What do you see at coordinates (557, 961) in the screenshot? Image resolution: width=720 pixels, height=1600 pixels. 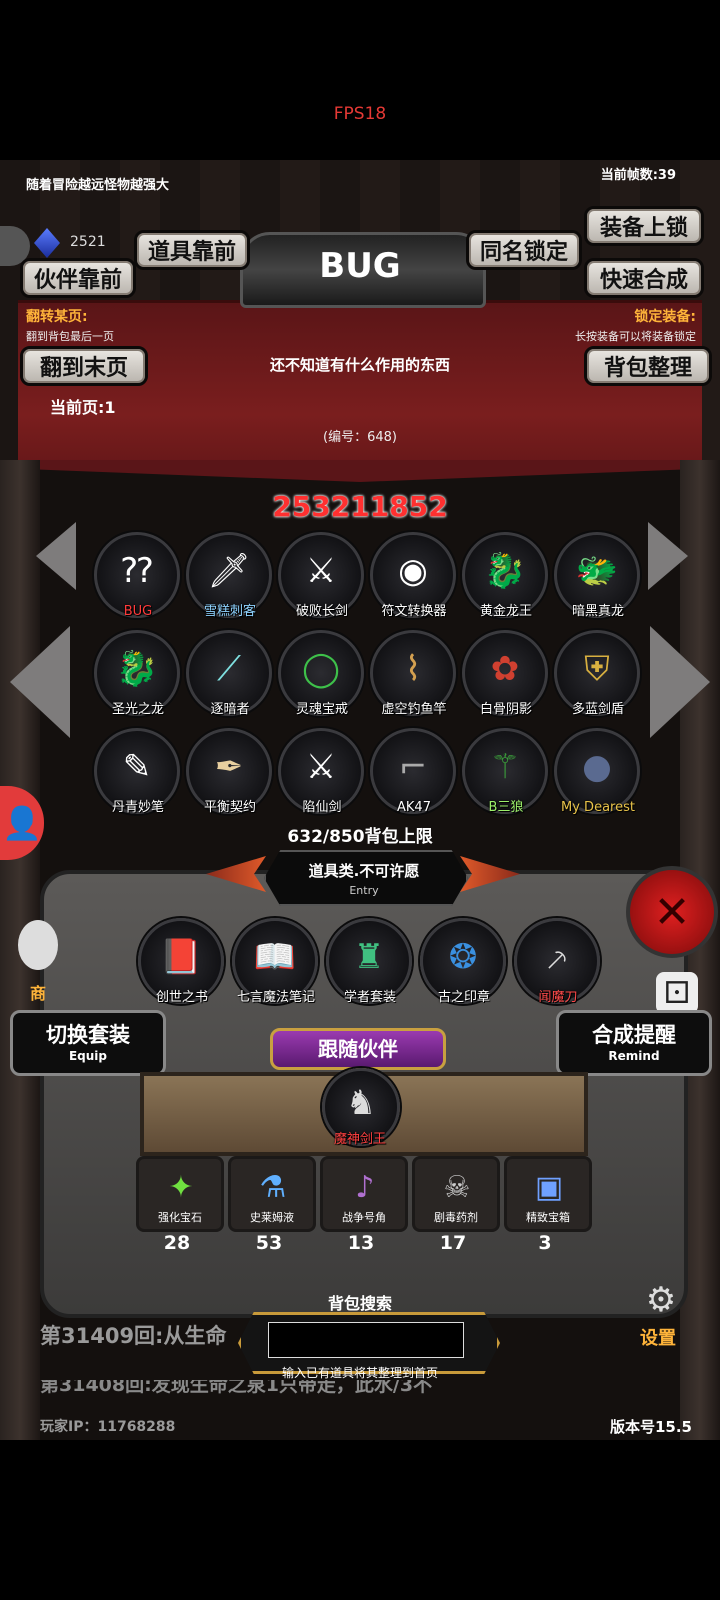 I see `special-slot: ⸕ 闻魔刀` at bounding box center [557, 961].